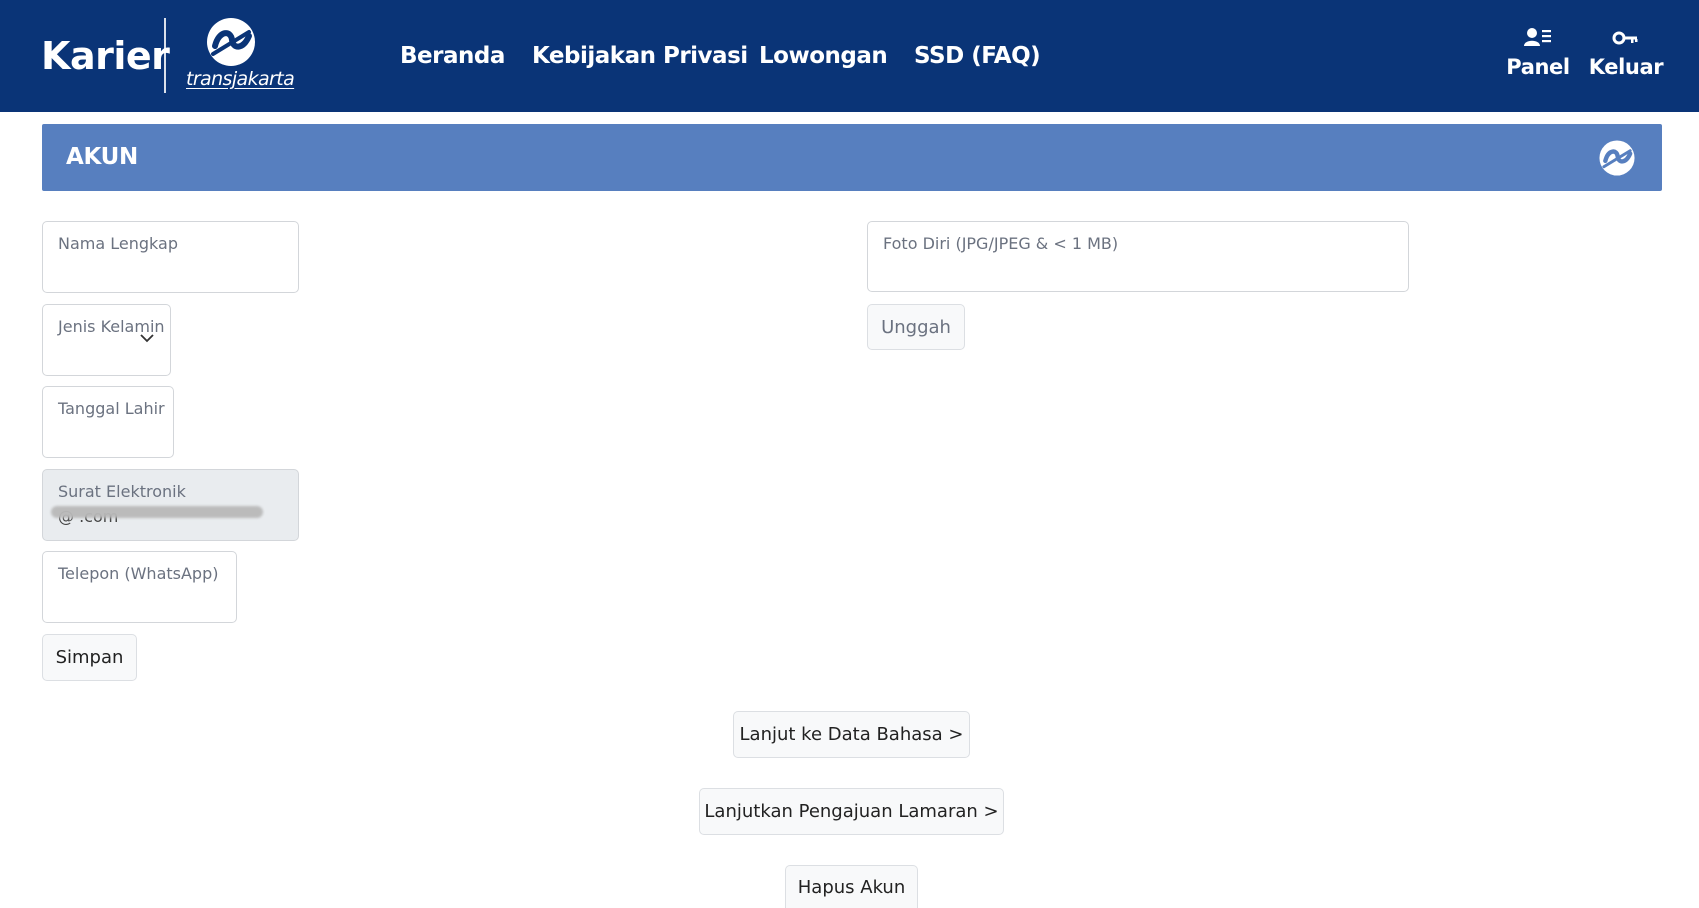  What do you see at coordinates (170, 274) in the screenshot?
I see `nama-lengkap-input` at bounding box center [170, 274].